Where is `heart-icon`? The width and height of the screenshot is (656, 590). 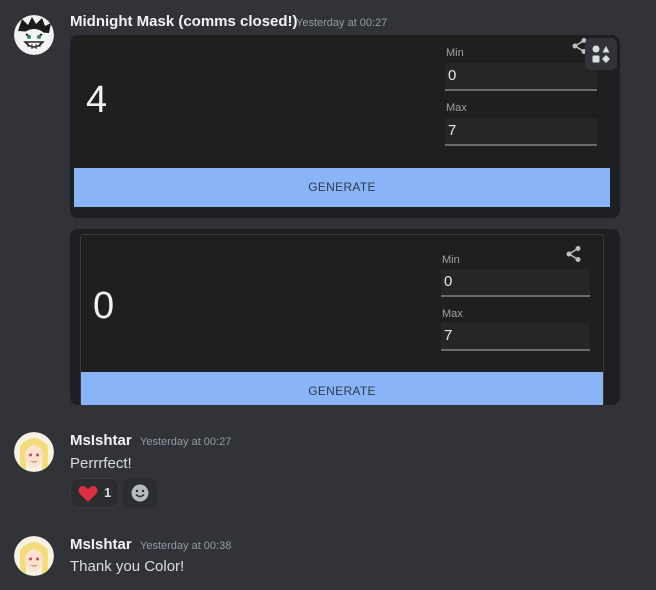
heart-icon is located at coordinates (88, 493).